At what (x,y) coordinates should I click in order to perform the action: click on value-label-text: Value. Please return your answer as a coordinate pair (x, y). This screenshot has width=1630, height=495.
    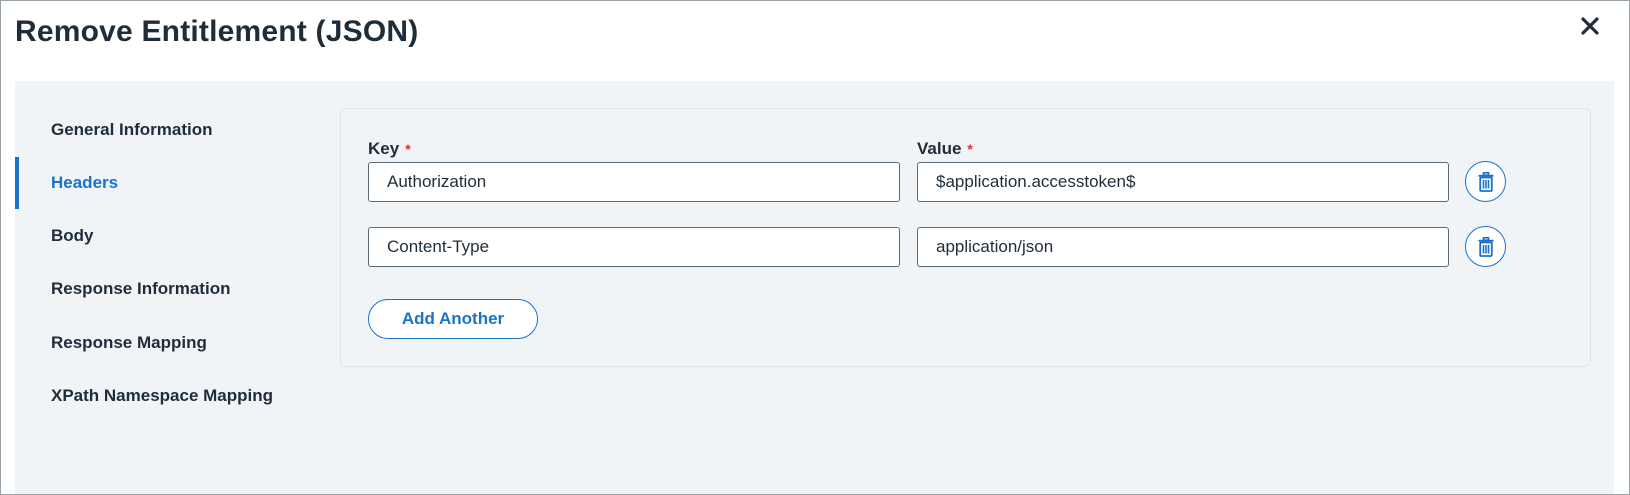
    Looking at the image, I should click on (939, 148).